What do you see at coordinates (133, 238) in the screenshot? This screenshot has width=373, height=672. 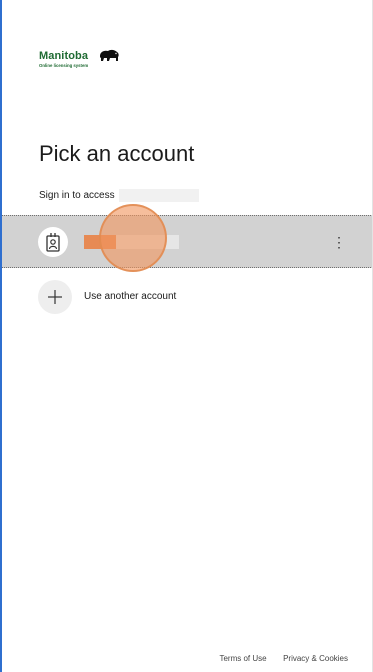 I see `touch-indicator` at bounding box center [133, 238].